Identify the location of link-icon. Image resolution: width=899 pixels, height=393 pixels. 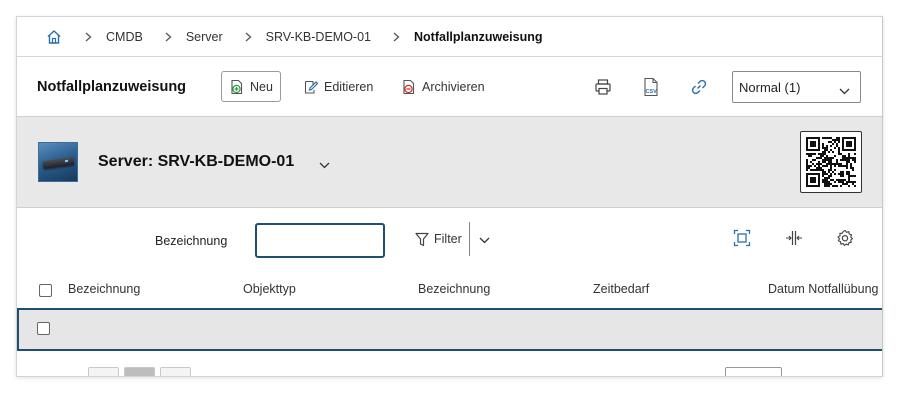
(699, 87).